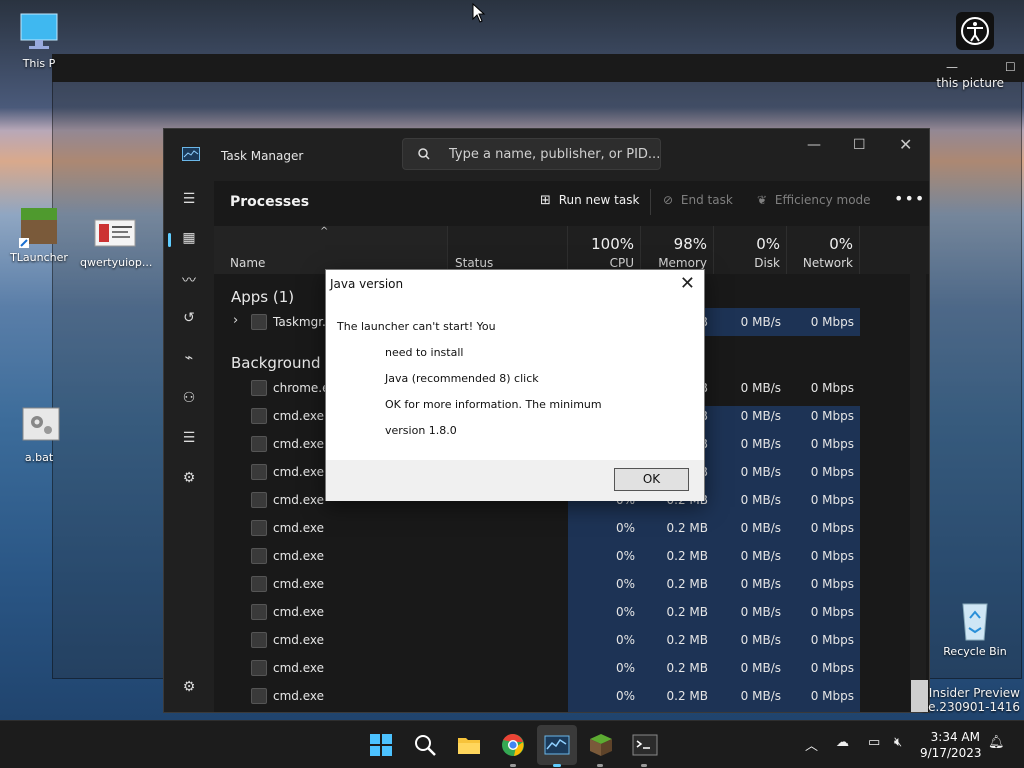 The height and width of the screenshot is (768, 1024). I want to click on watermark-line: Insider Preview, so click(974, 693).